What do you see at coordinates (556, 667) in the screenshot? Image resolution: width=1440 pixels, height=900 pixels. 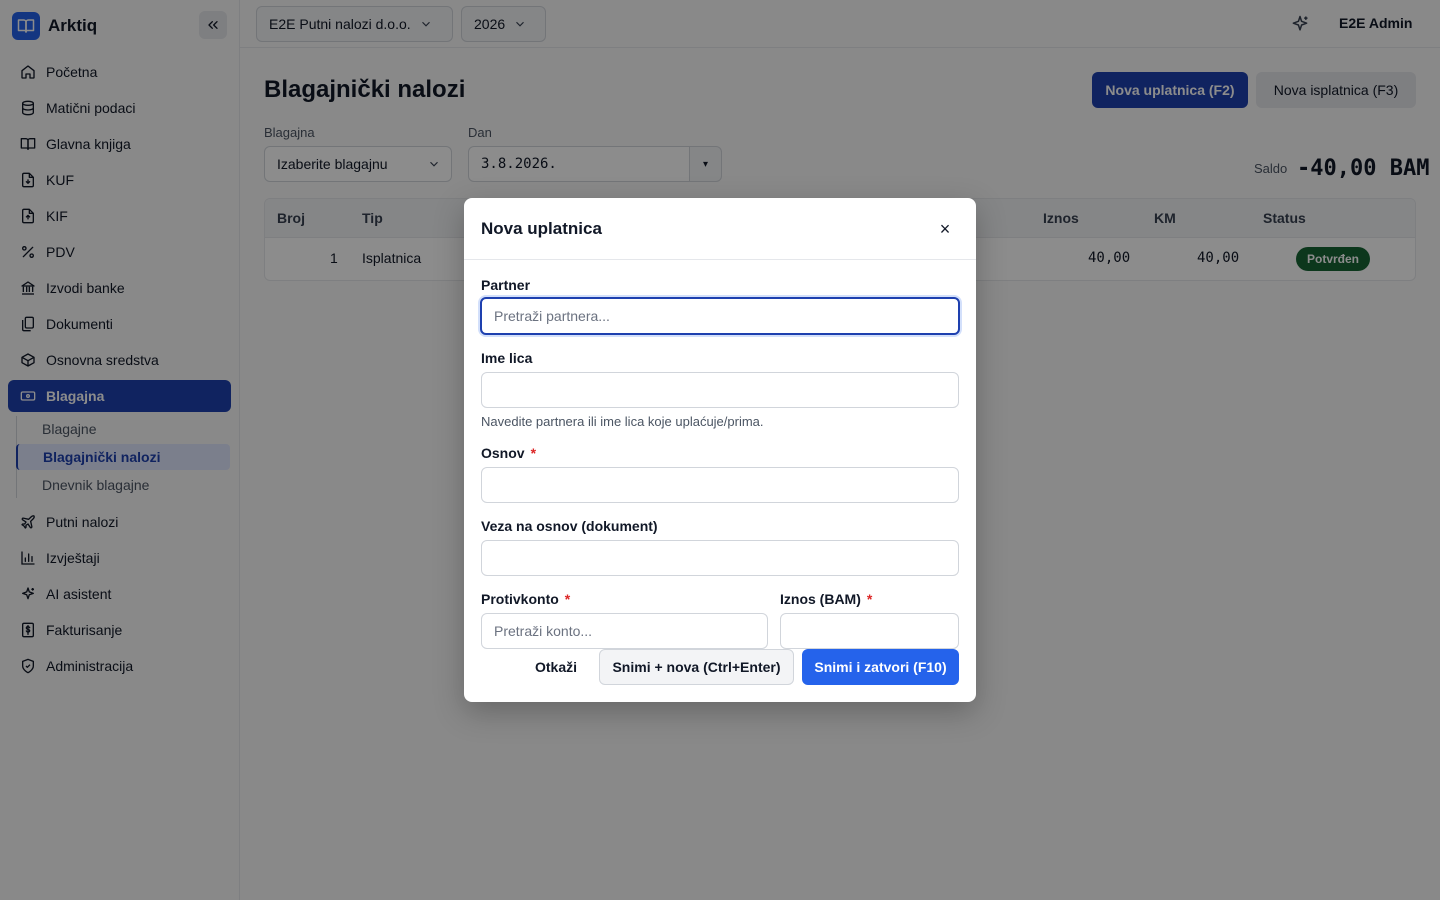 I see `cancel-button: Otkaži` at bounding box center [556, 667].